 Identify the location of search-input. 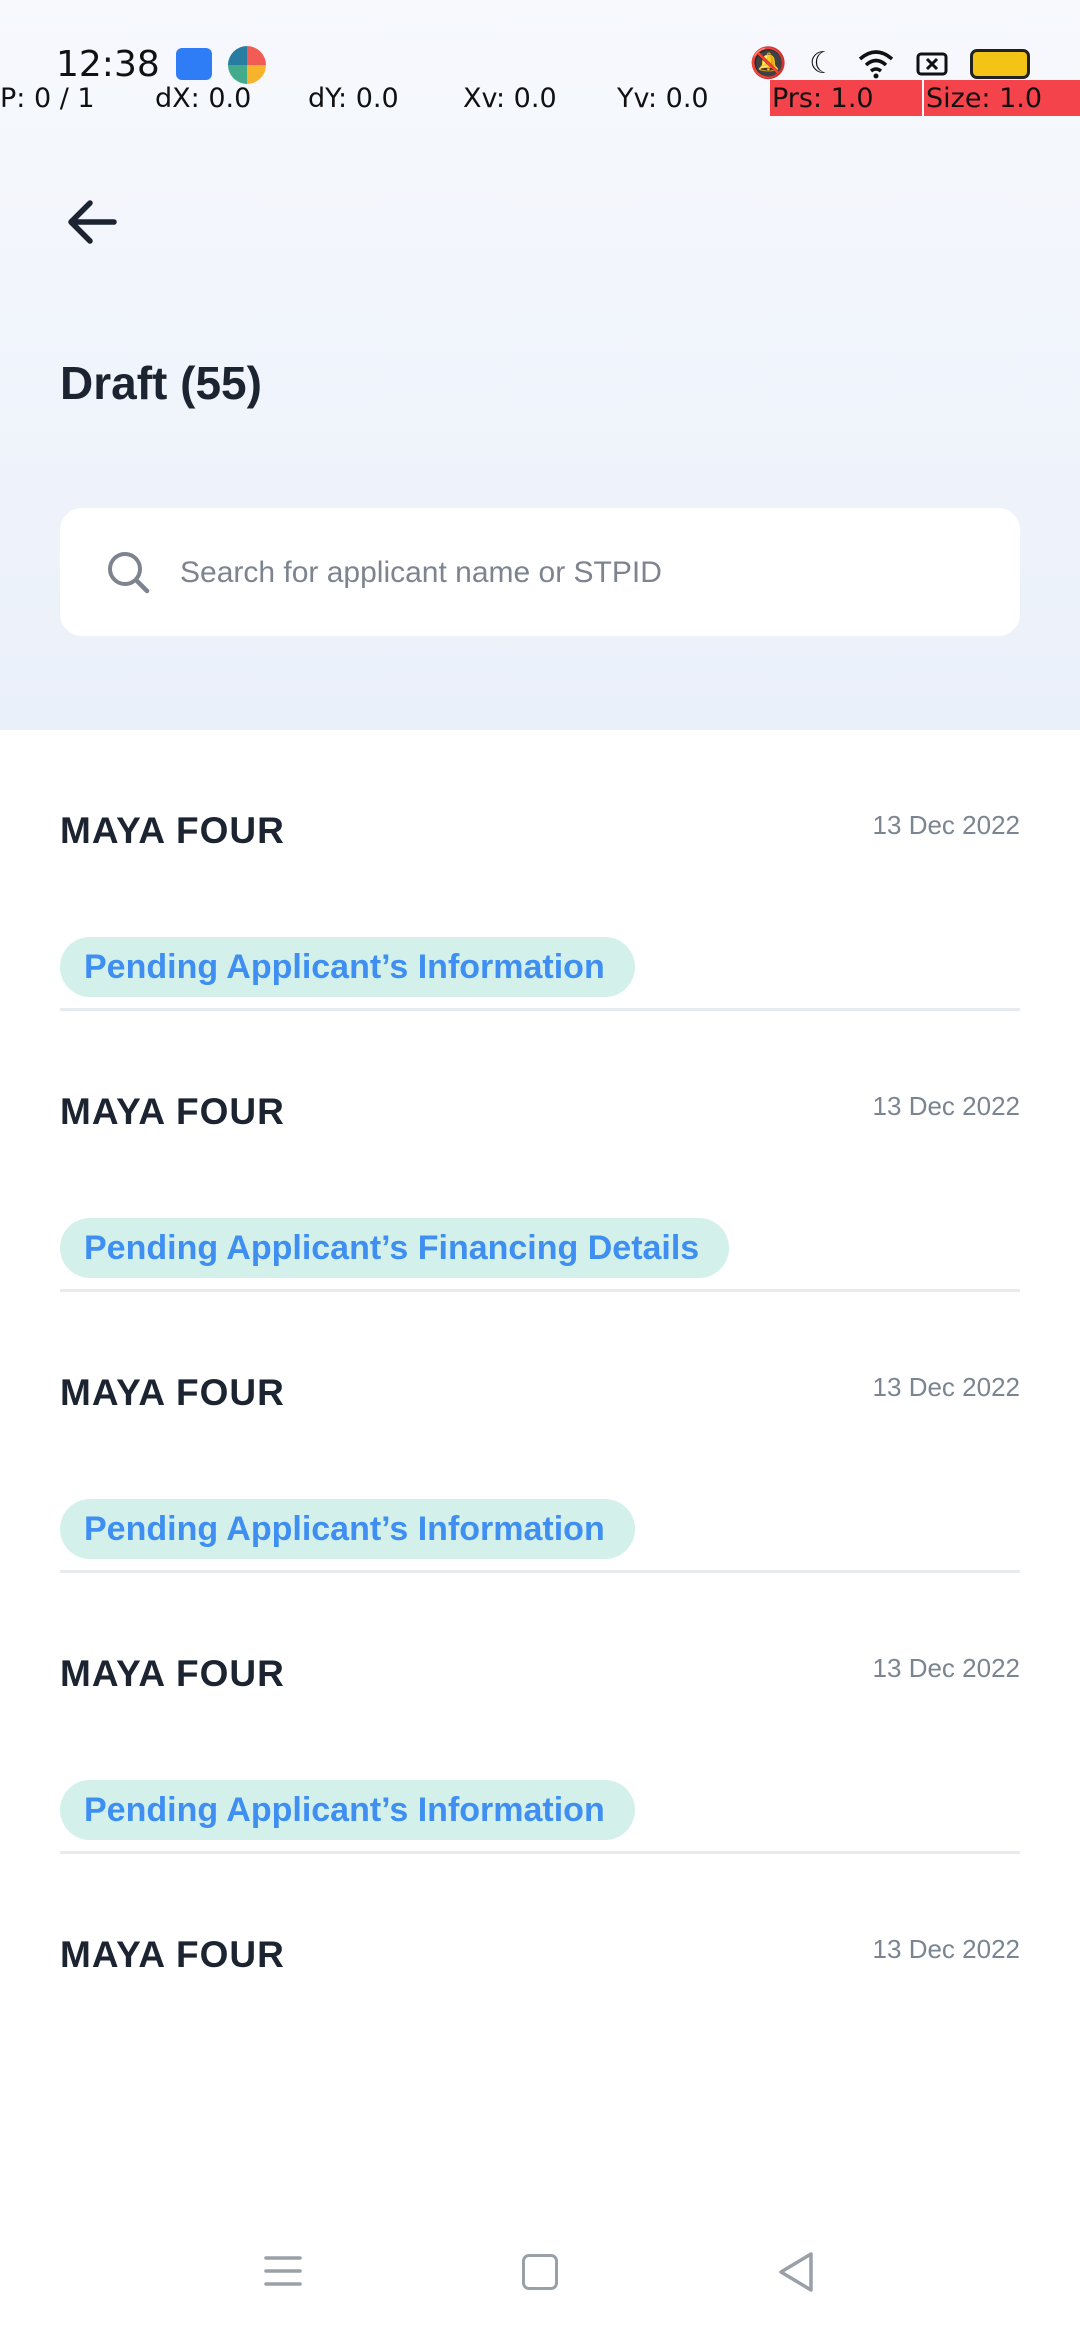
(580, 573).